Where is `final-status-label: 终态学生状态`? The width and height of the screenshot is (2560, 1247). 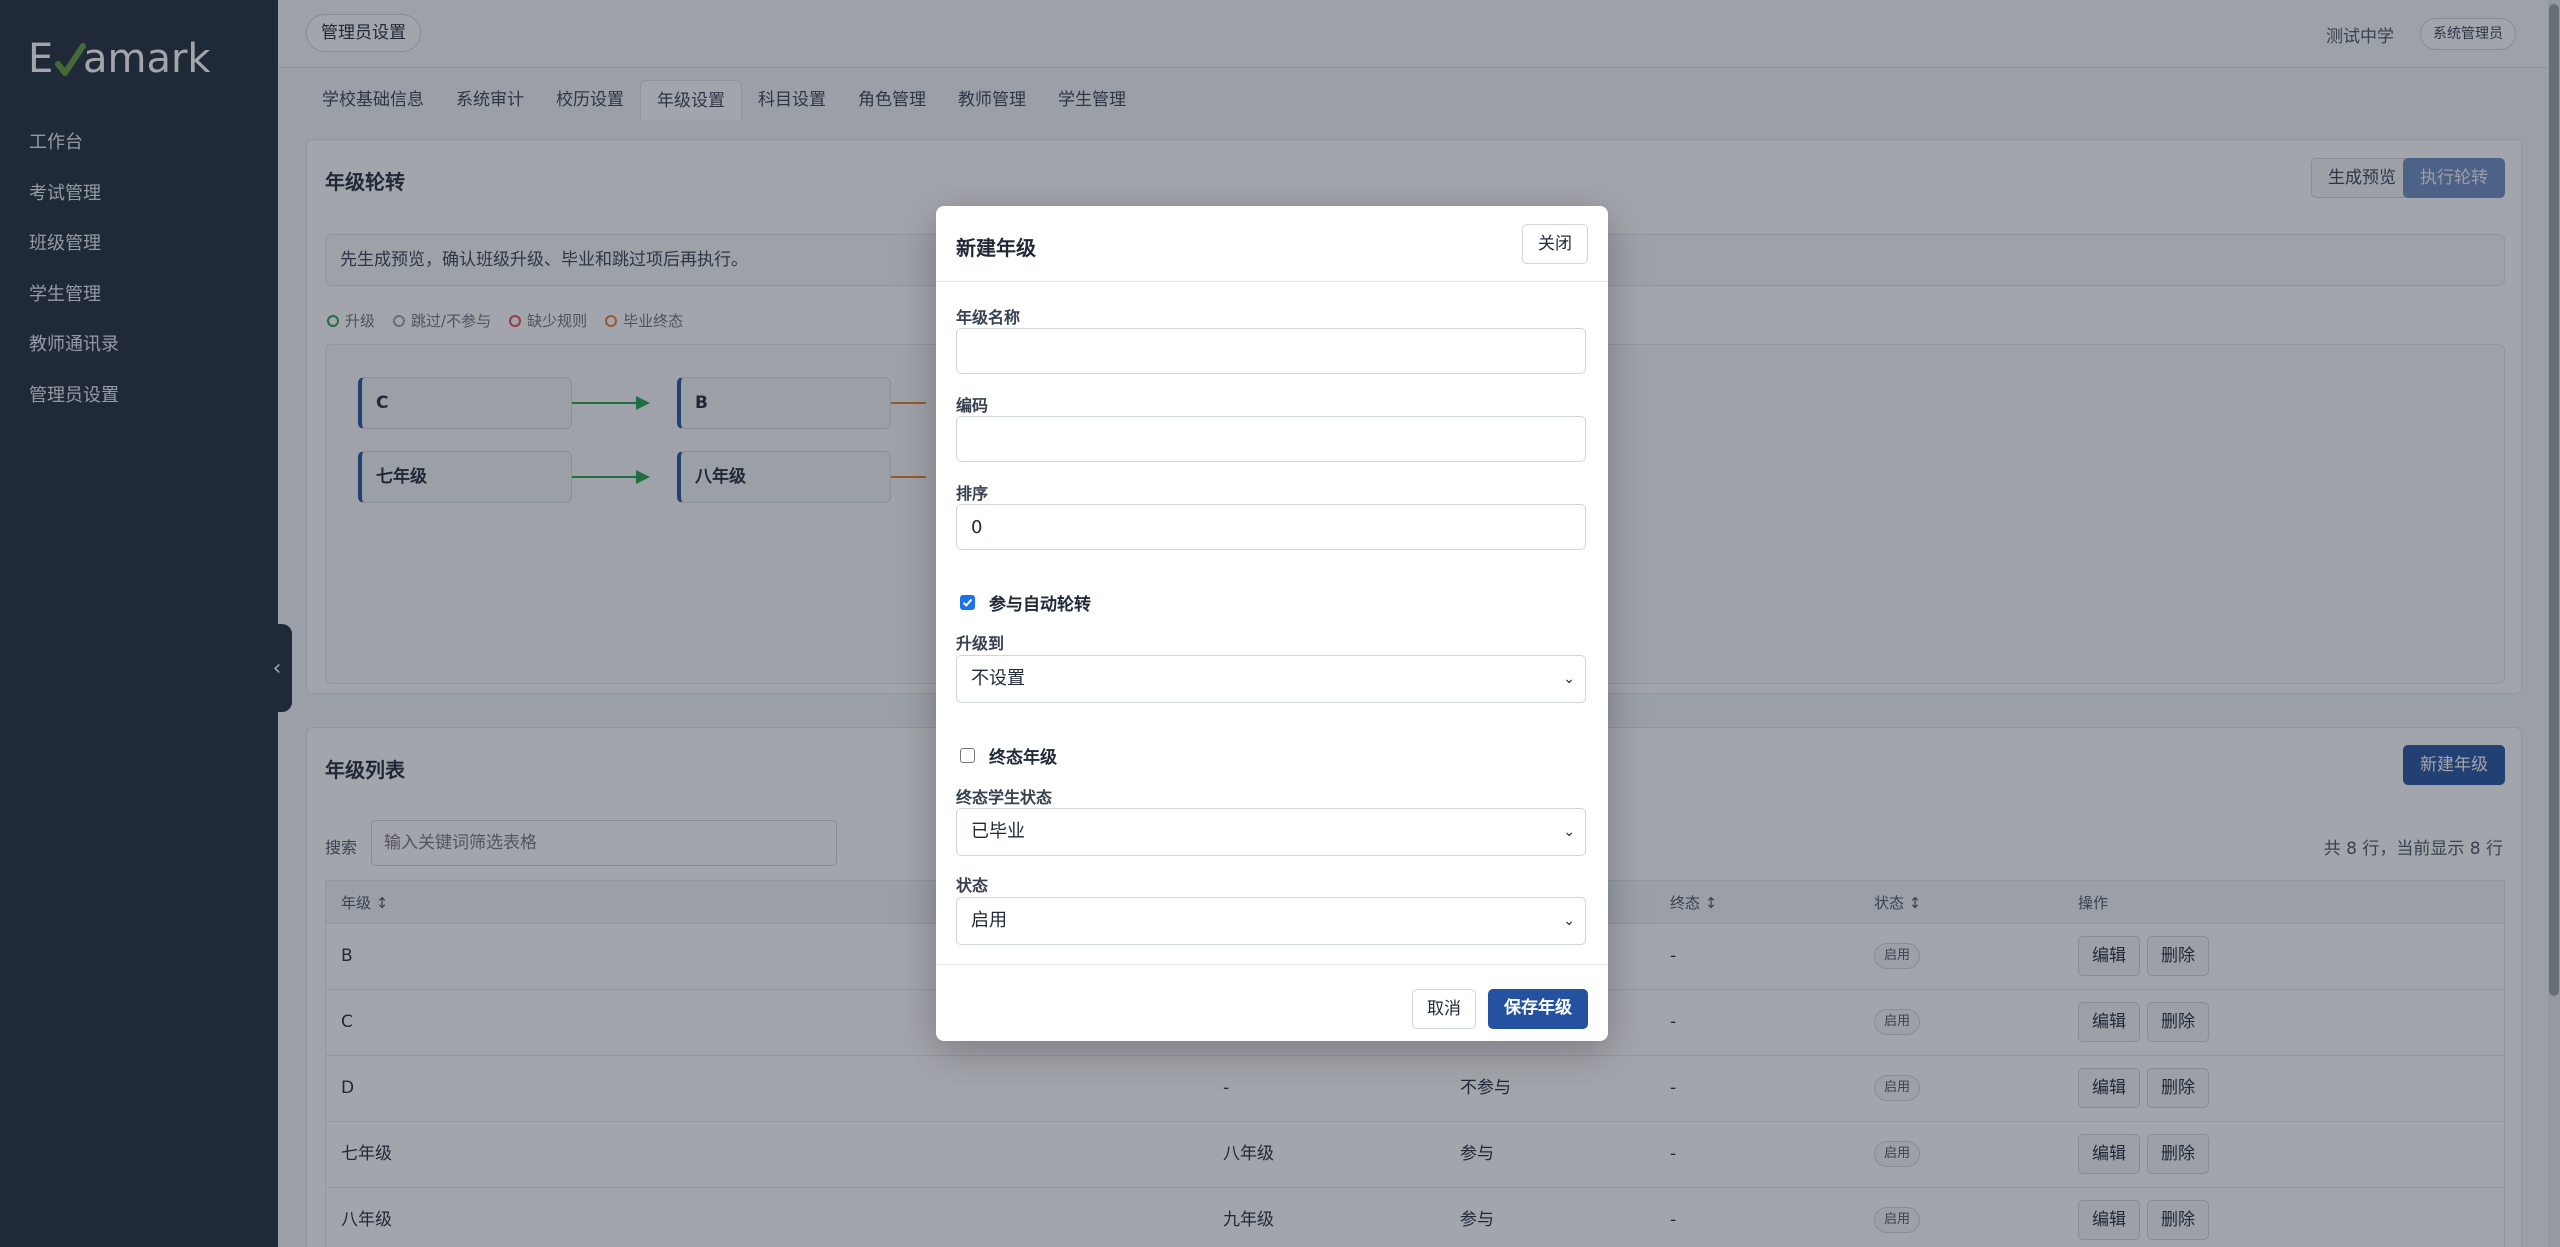
final-status-label: 终态学生状态 is located at coordinates (1004, 797).